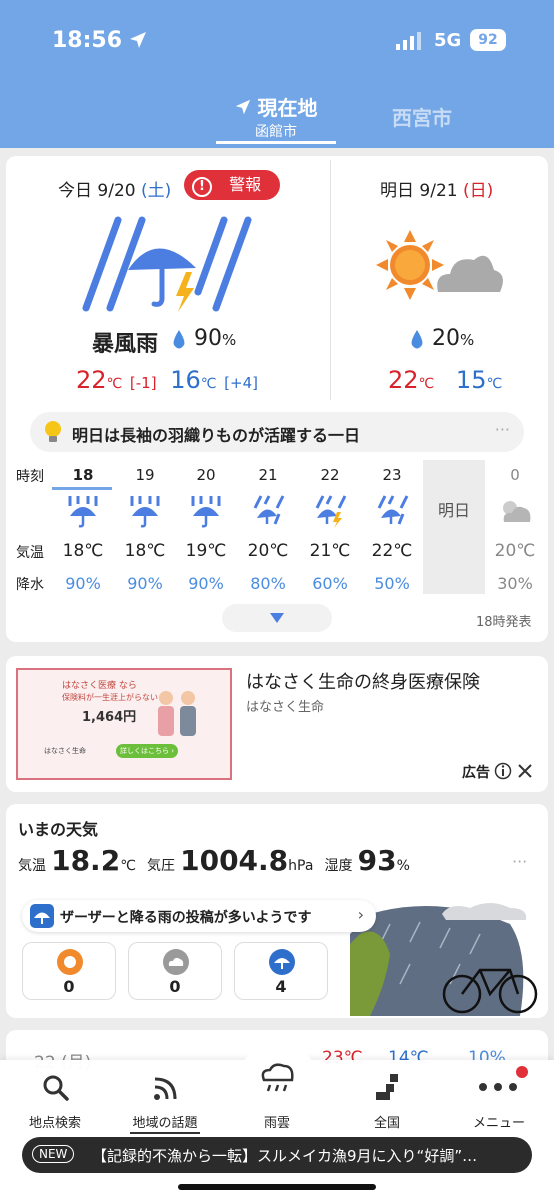 This screenshot has width=554, height=1200. Describe the element at coordinates (503, 771) in the screenshot. I see `ad-info-icon` at that location.